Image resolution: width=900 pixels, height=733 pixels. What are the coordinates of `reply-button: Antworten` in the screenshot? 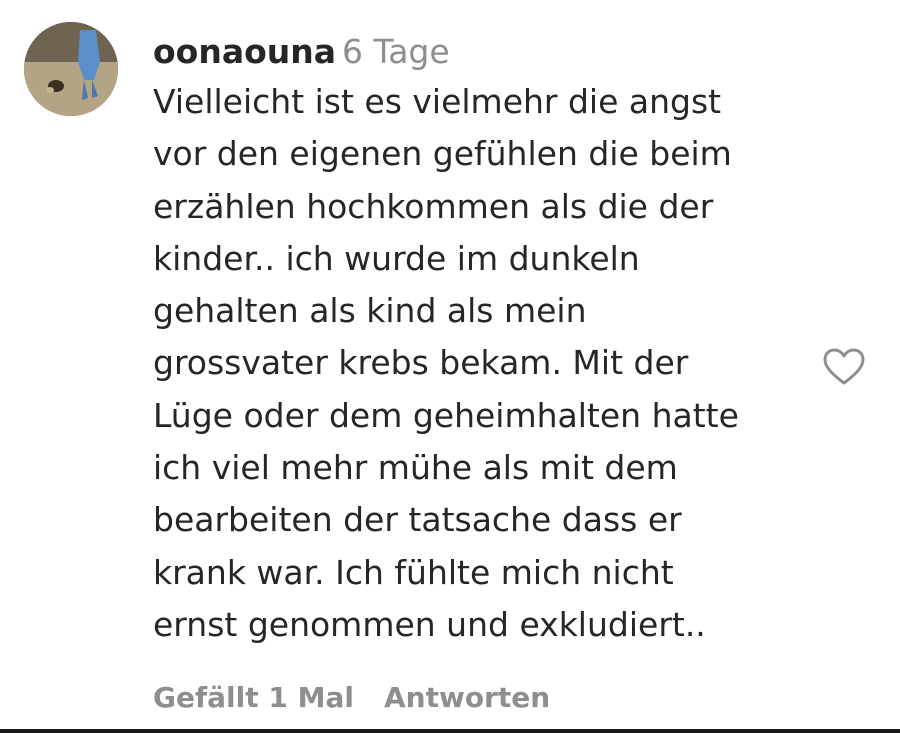 It's located at (467, 697).